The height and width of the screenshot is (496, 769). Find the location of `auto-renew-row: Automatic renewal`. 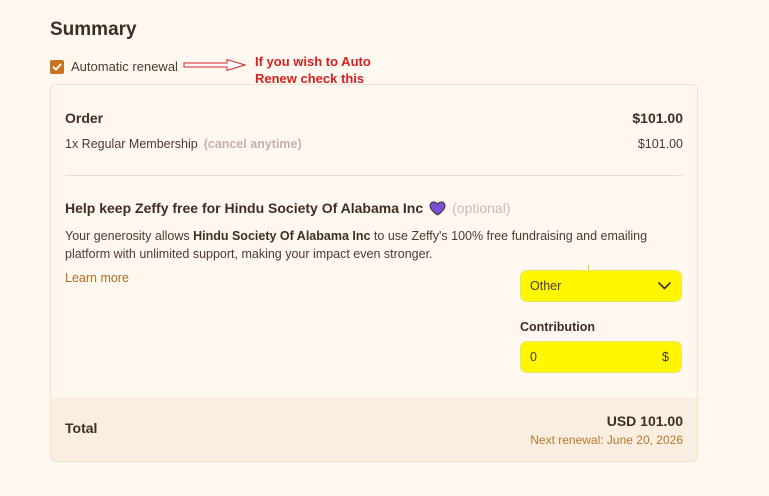

auto-renew-row: Automatic renewal is located at coordinates (114, 66).